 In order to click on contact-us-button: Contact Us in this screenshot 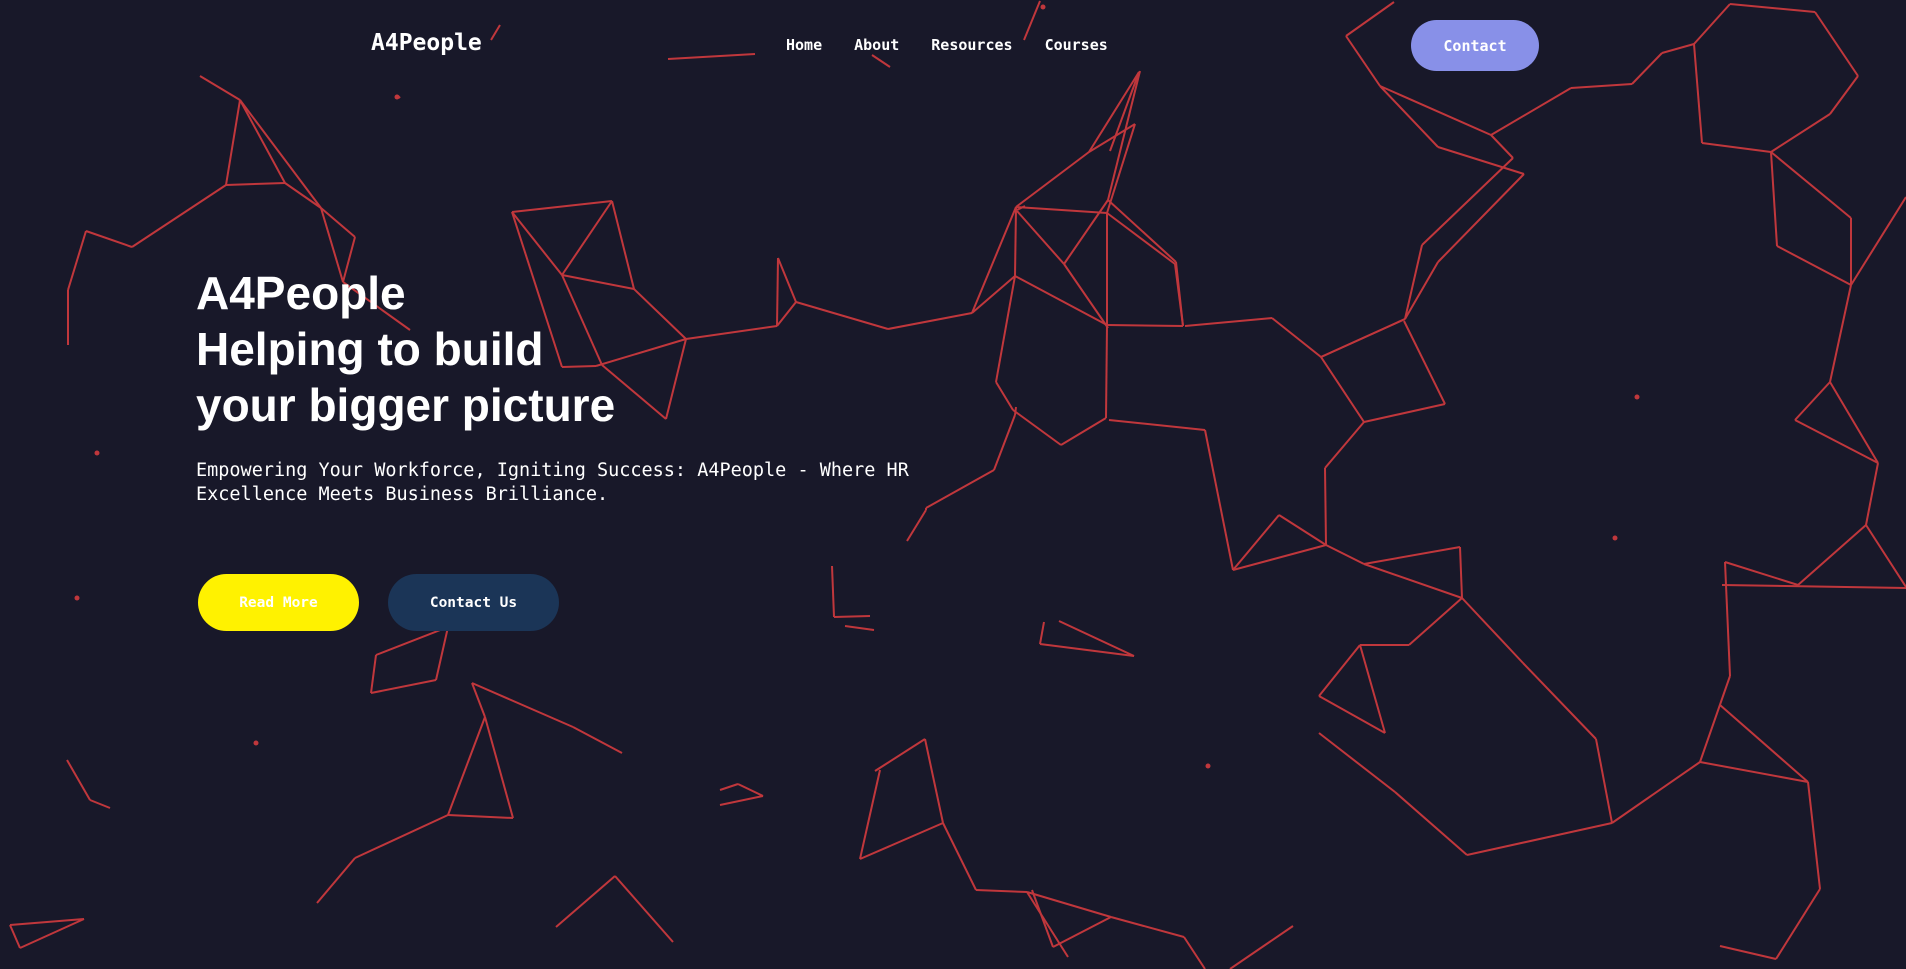, I will do `click(473, 602)`.